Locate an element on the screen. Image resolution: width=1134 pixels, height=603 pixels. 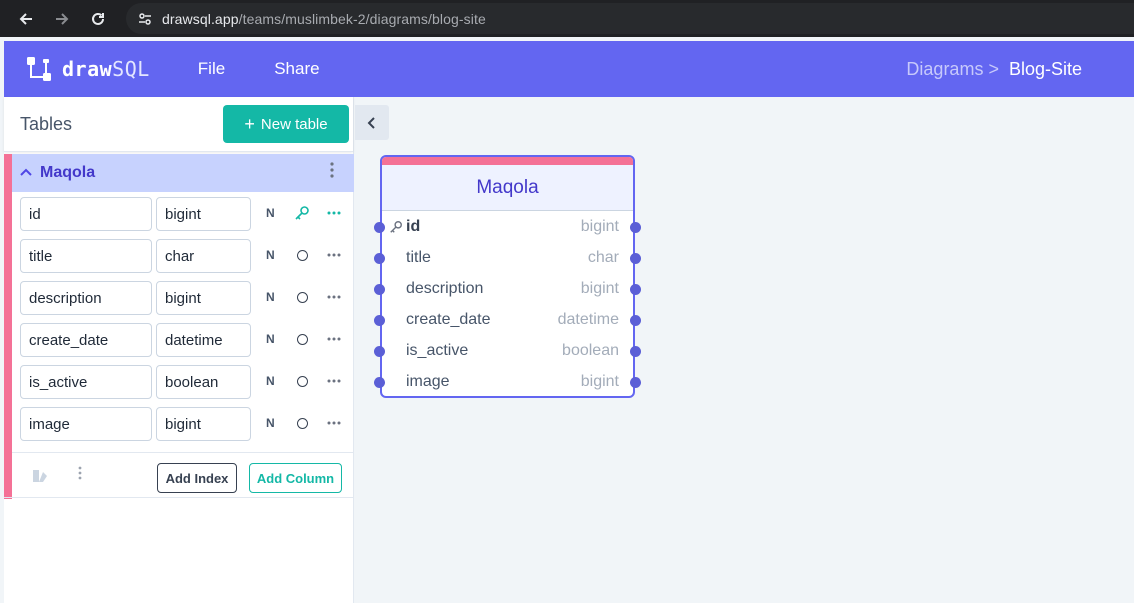
sidebar-header: Tables + New table is located at coordinates (178, 124).